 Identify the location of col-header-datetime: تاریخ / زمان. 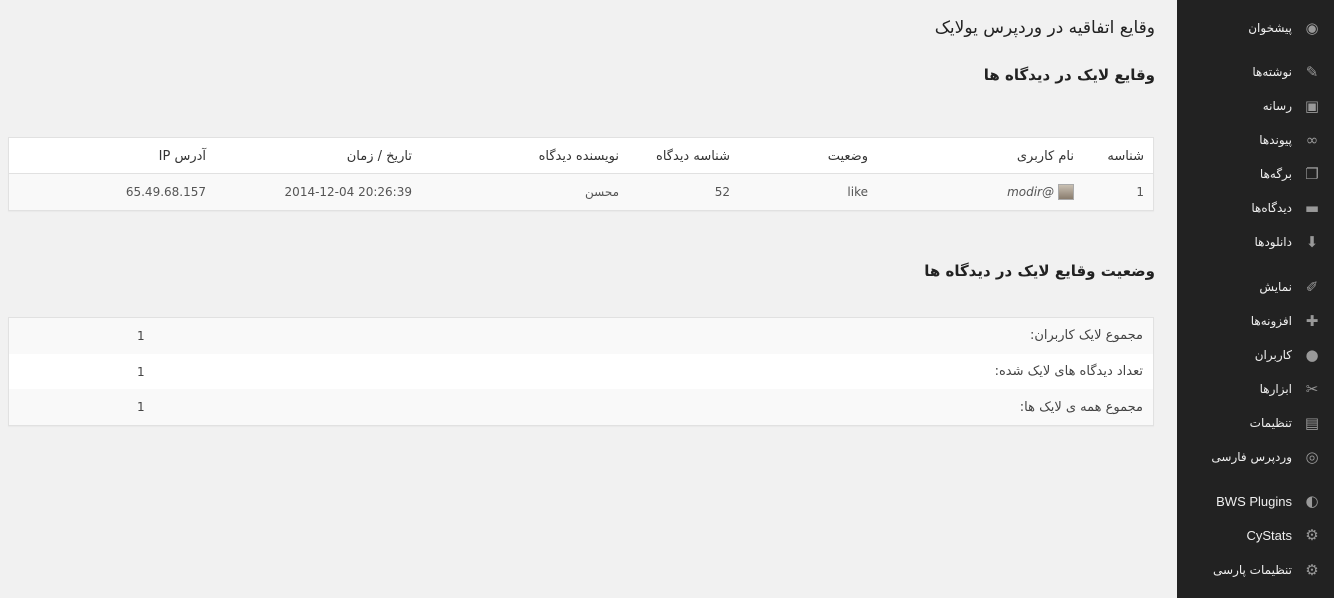
(379, 156).